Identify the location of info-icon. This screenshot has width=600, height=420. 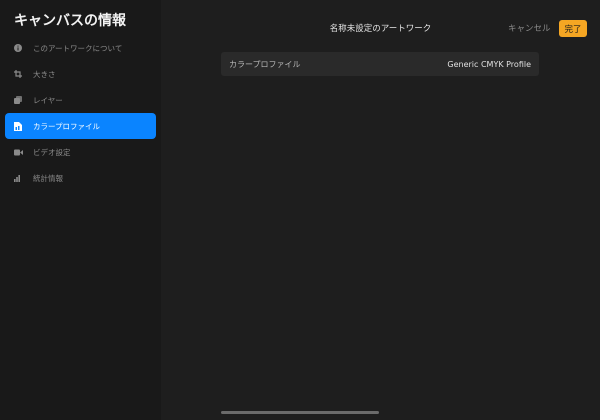
(18, 48).